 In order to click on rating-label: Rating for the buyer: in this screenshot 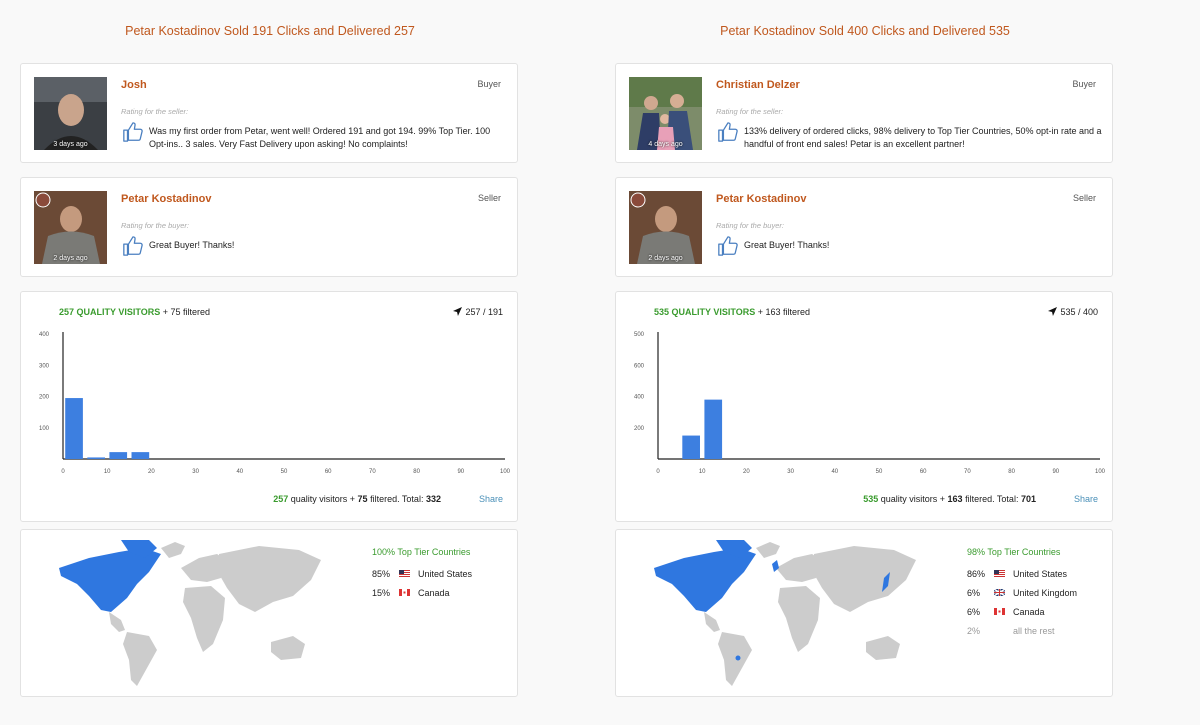, I will do `click(155, 225)`.